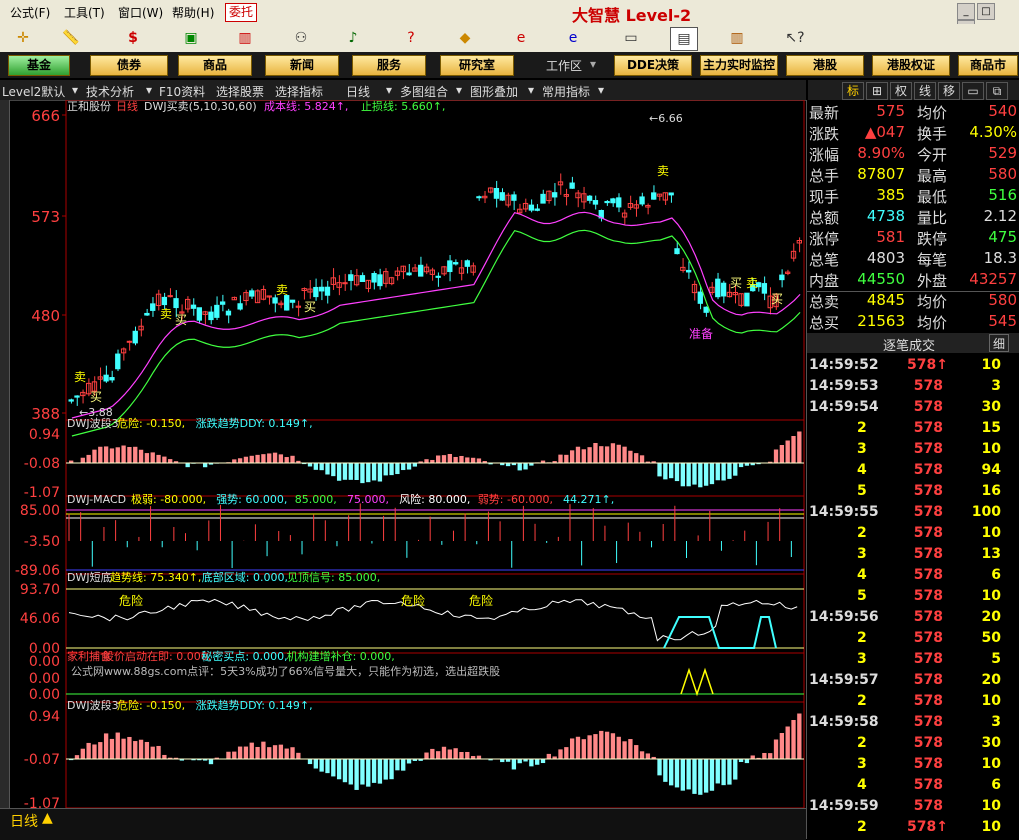 The width and height of the screenshot is (1019, 840). Describe the element at coordinates (593, 64) in the screenshot. I see `workarea-dropdown-icon: ▾` at that location.